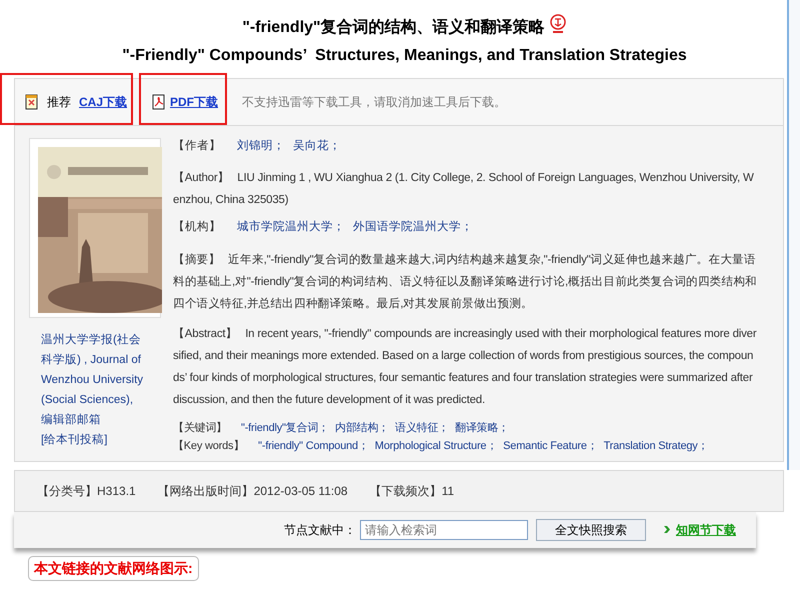 The height and width of the screenshot is (600, 800). What do you see at coordinates (95, 440) in the screenshot?
I see `submit-link: [给本刊投稿]` at bounding box center [95, 440].